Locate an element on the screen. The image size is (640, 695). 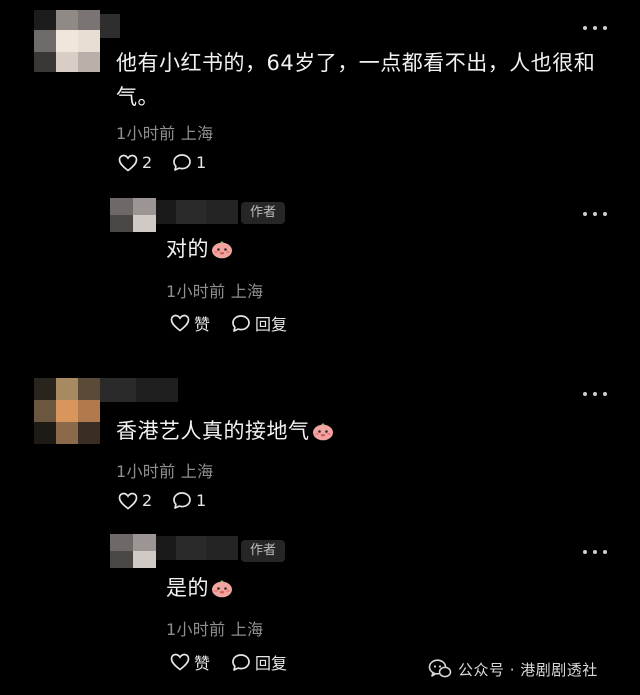
comment-text: 香港艺人真的接地气 is located at coordinates (225, 431).